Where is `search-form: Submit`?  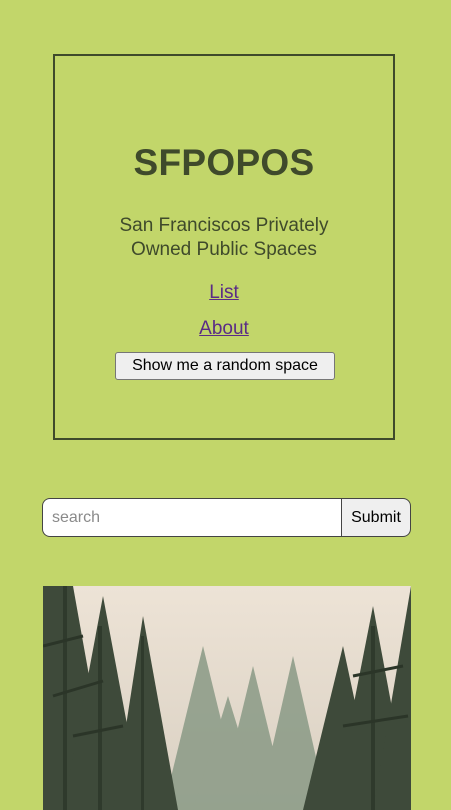 search-form: Submit is located at coordinates (226, 517).